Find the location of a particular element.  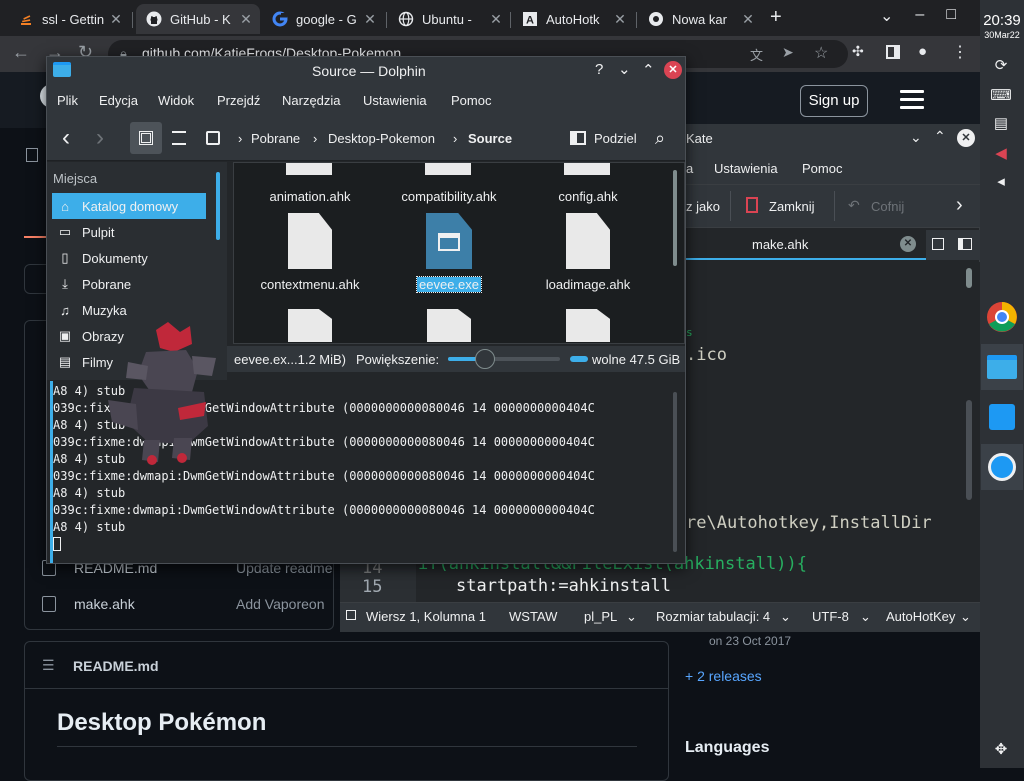

menu-view: Widok is located at coordinates (176, 100).